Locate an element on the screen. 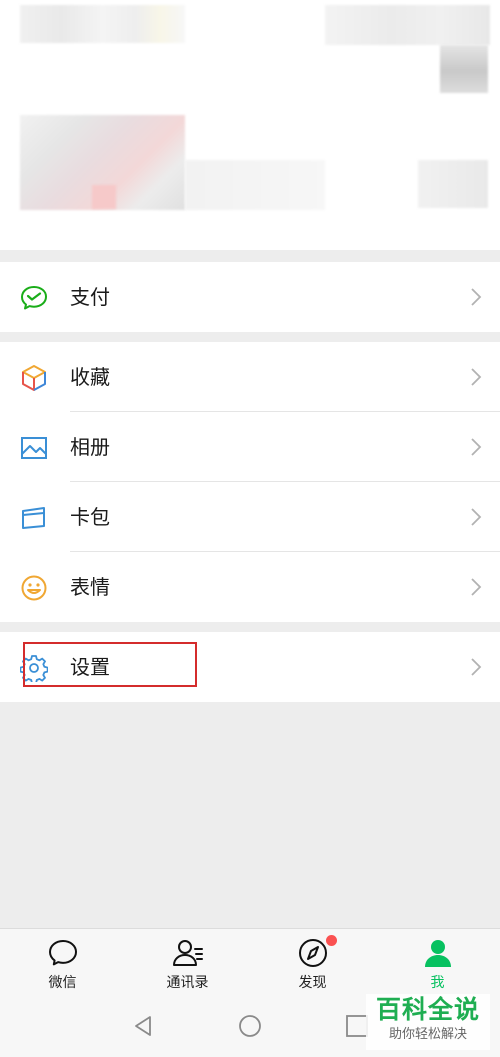 The image size is (500, 1057). menu-item-label: 卡包 is located at coordinates (90, 517).